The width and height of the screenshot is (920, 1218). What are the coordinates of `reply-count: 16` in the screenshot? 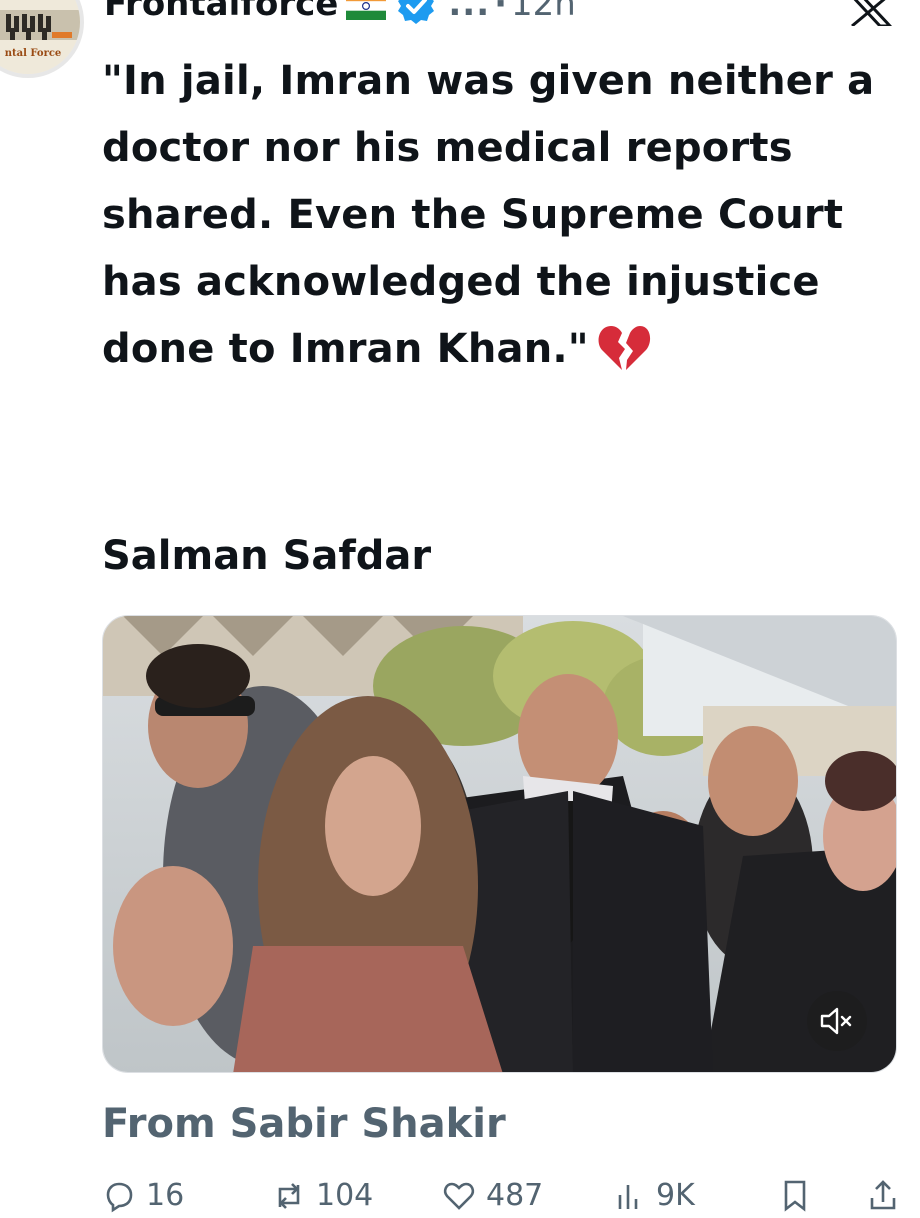 It's located at (165, 1195).